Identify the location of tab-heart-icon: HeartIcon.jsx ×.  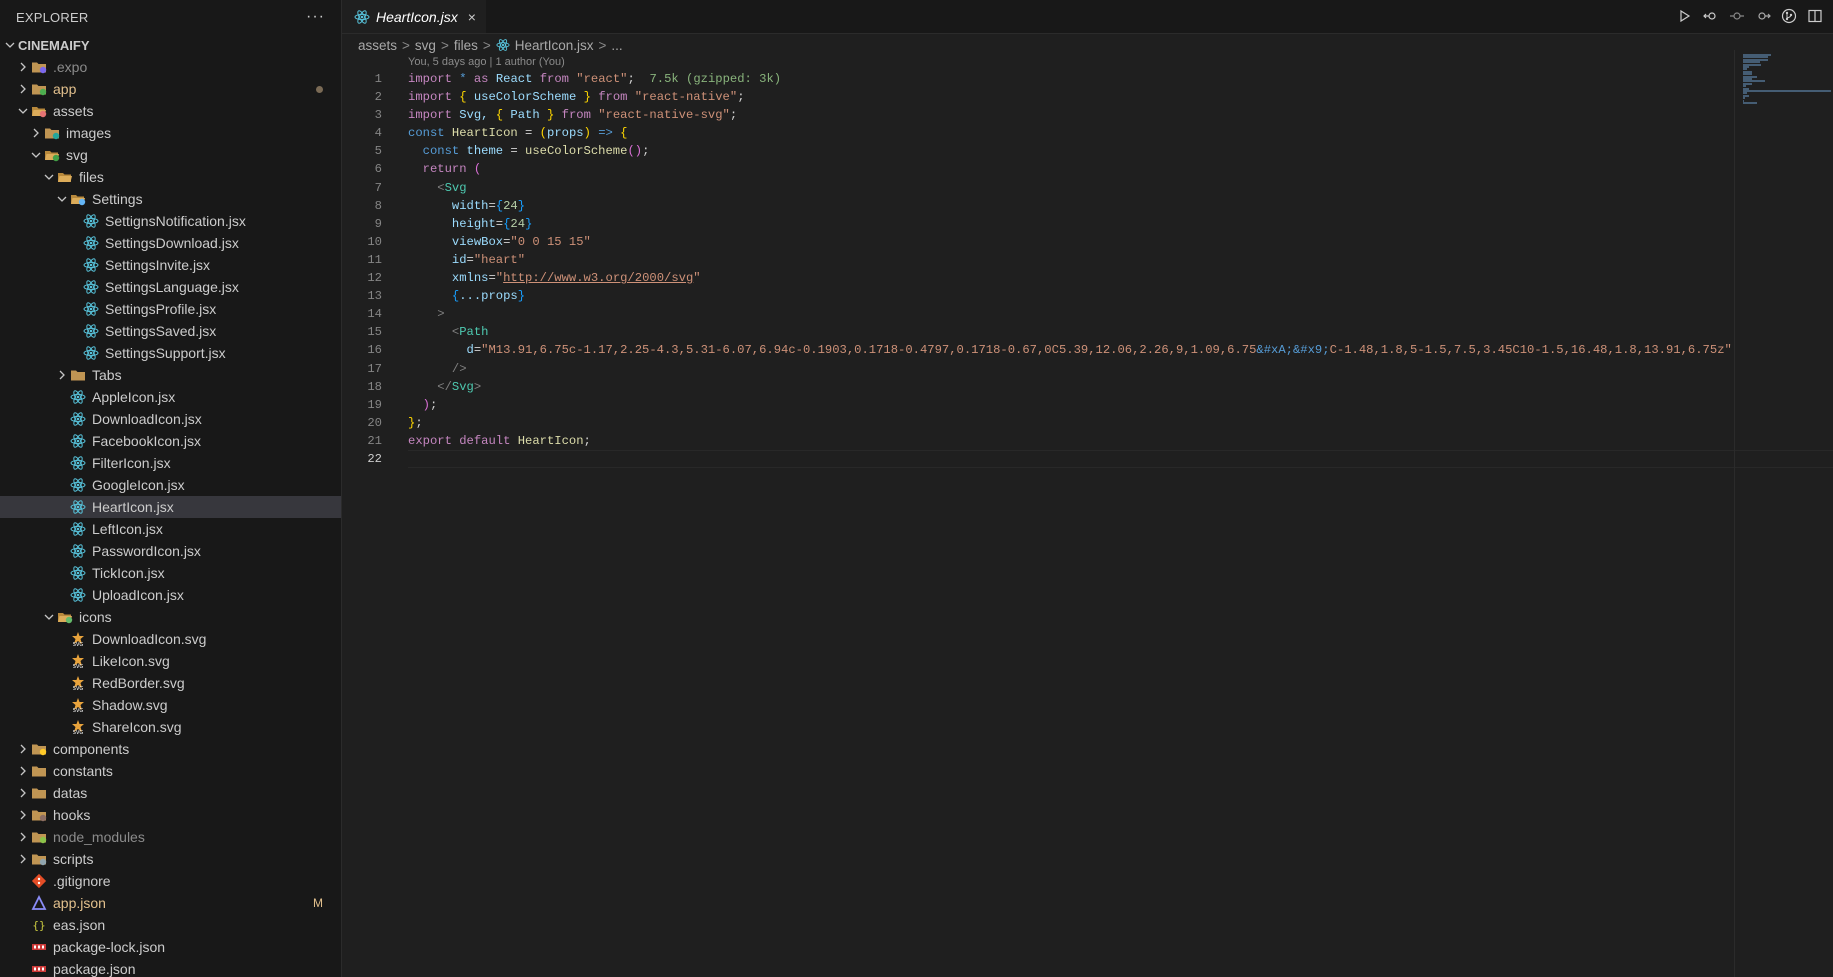
(414, 16).